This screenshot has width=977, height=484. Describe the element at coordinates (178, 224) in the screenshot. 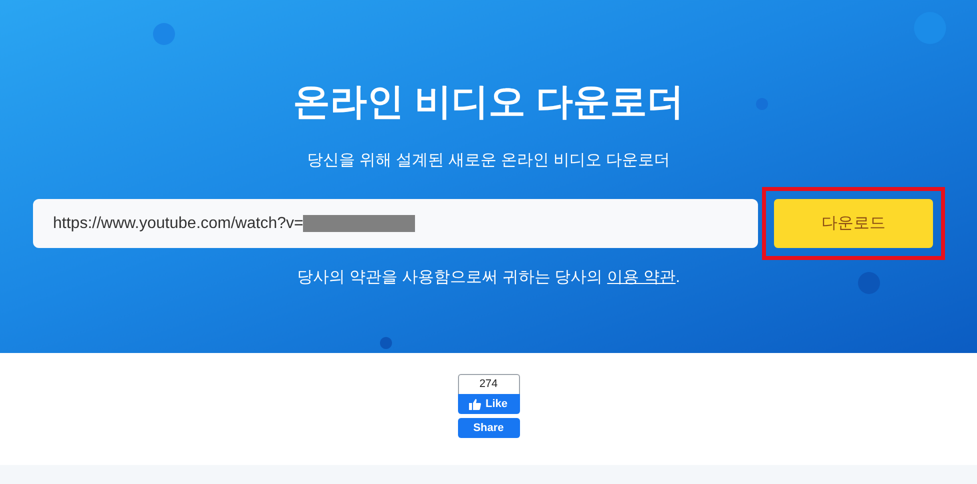

I see `url-text: https://www.youtube.com/watch?v=` at that location.